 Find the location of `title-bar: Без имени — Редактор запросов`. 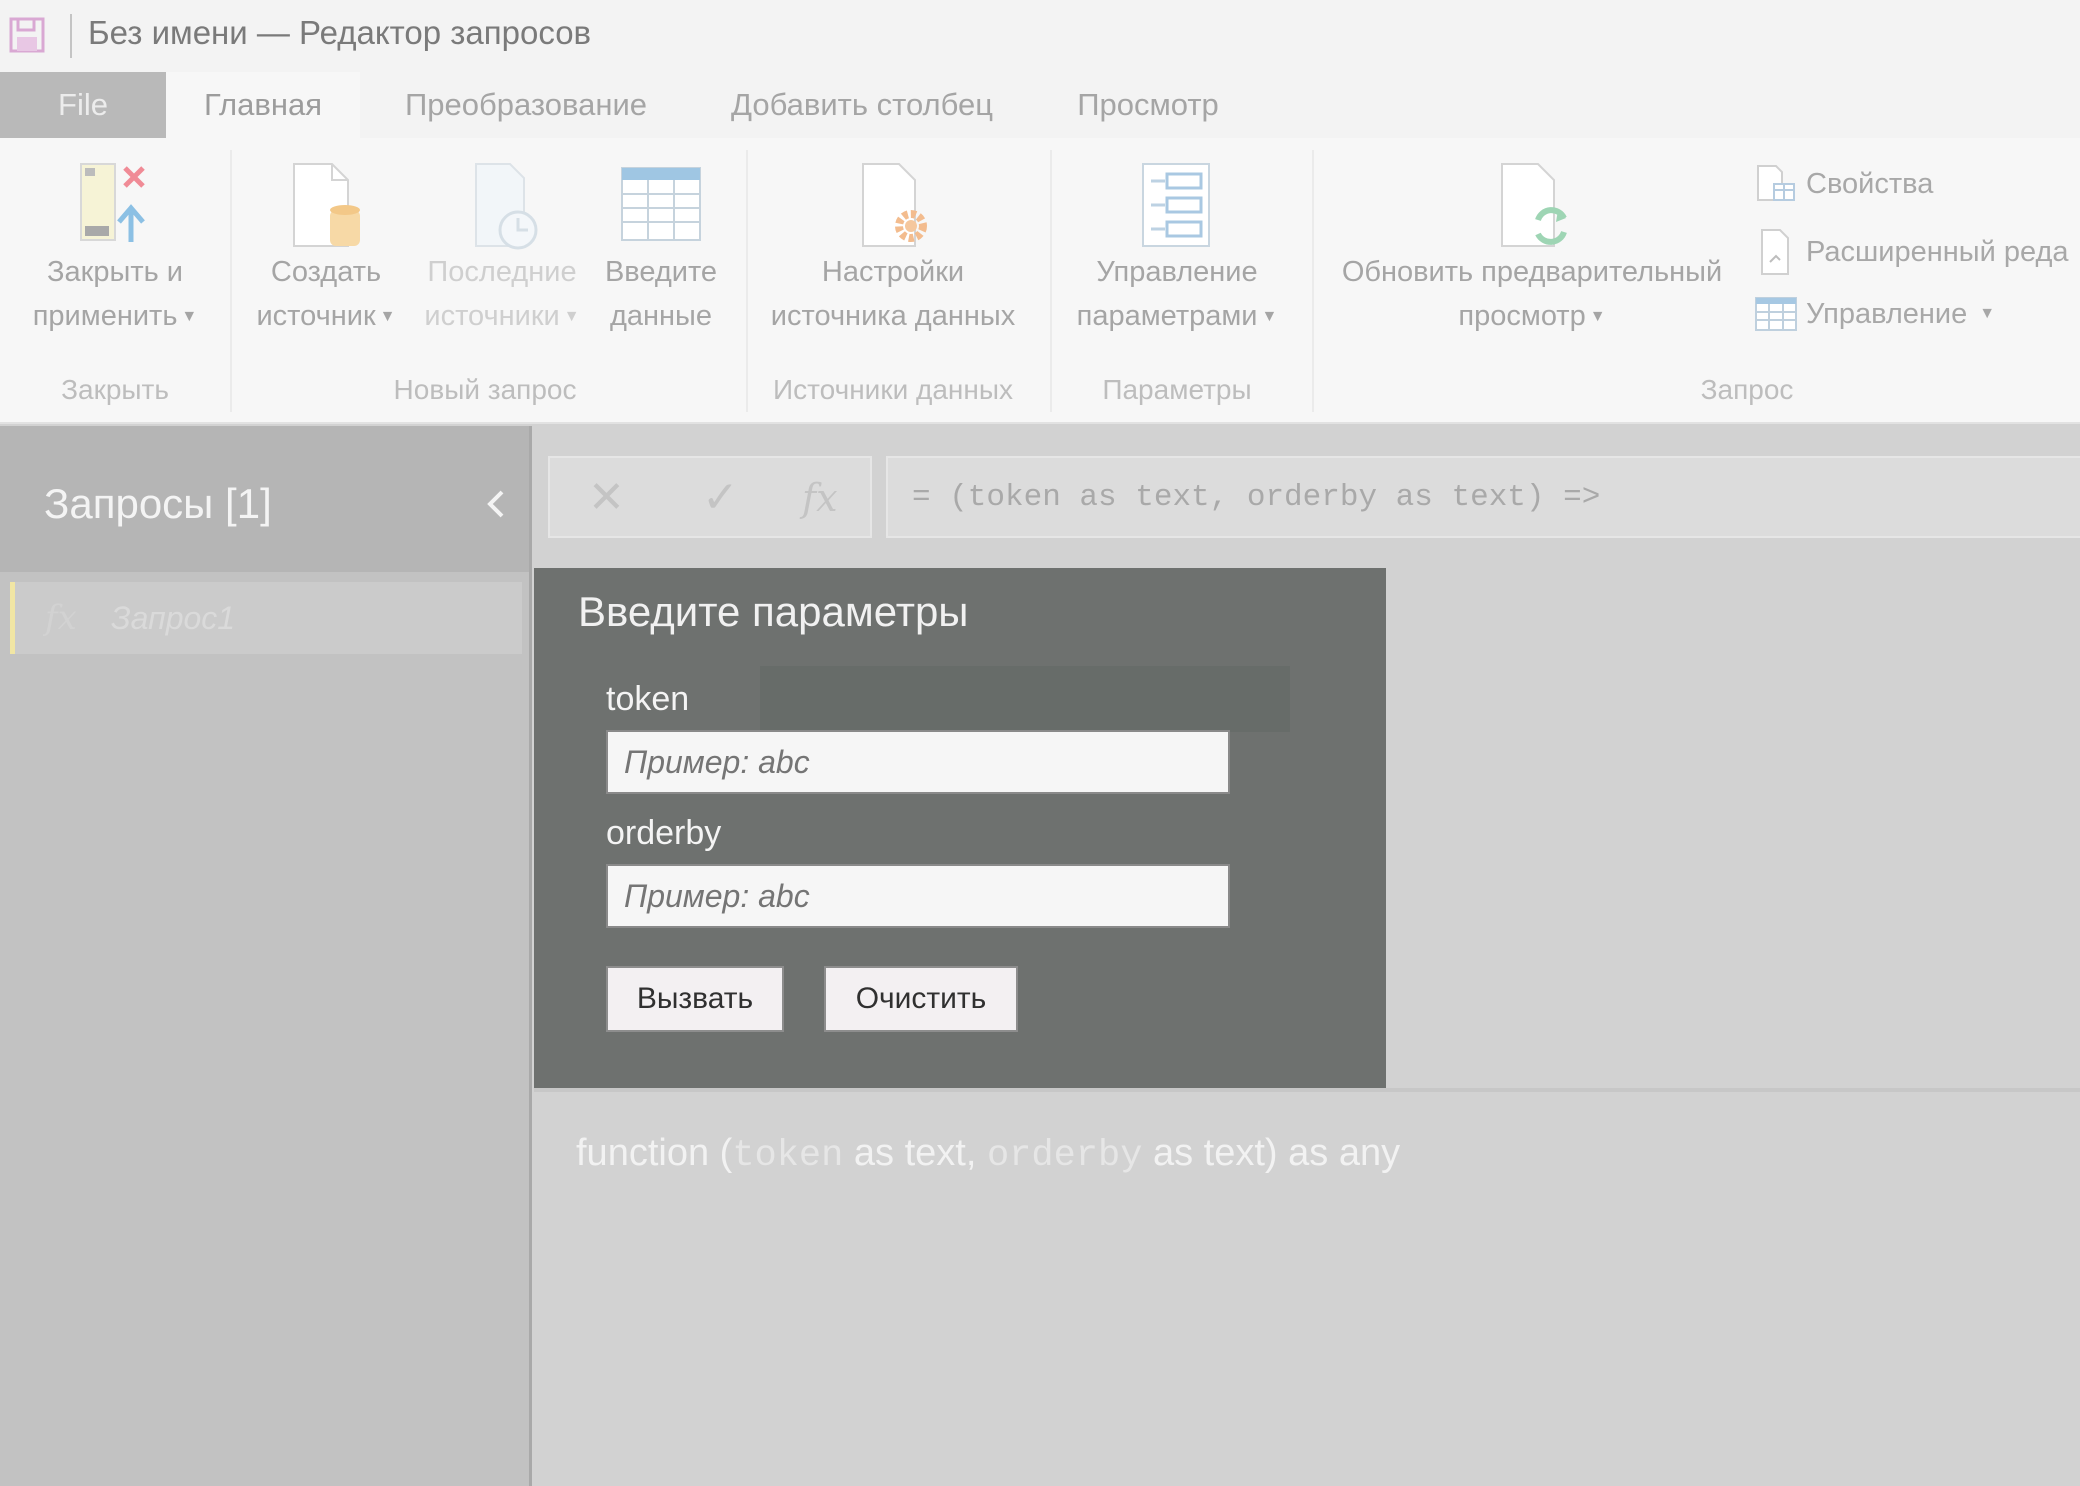

title-bar: Без имени — Редактор запросов is located at coordinates (1040, 36).